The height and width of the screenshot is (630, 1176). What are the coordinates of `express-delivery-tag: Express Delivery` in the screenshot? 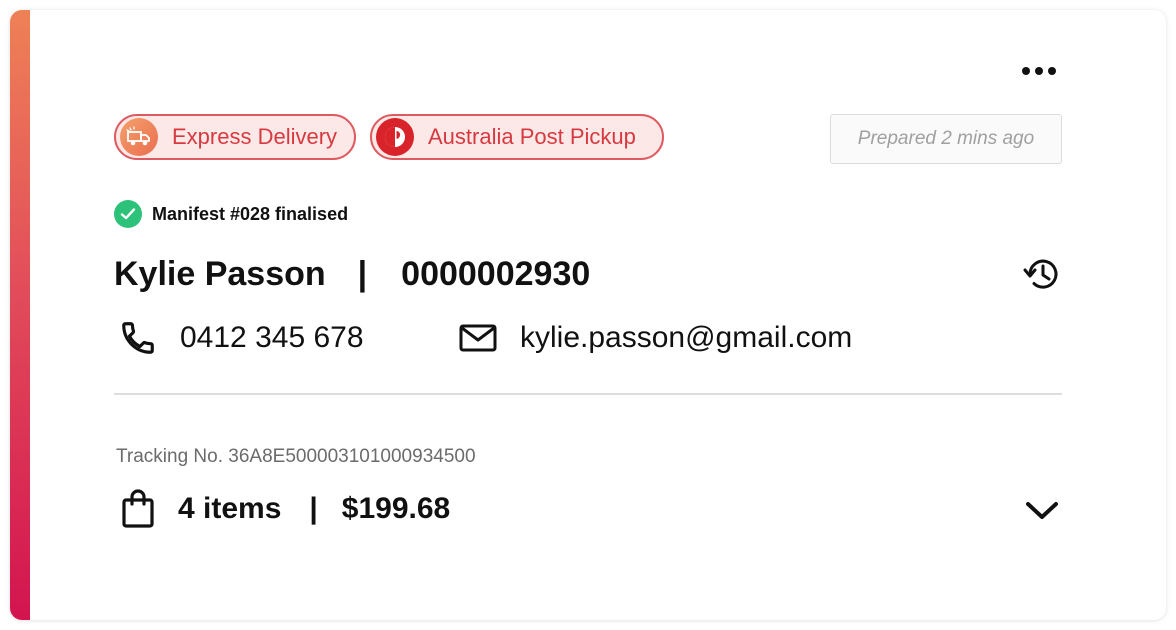 It's located at (235, 137).